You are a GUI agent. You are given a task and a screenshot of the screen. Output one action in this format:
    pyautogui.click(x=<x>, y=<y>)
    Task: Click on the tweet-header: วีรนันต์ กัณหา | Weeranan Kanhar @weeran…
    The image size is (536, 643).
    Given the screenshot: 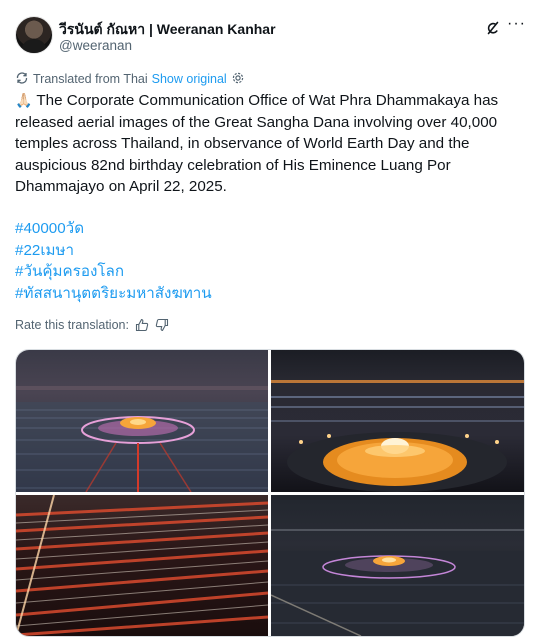 What is the action you would take?
    pyautogui.click(x=270, y=37)
    